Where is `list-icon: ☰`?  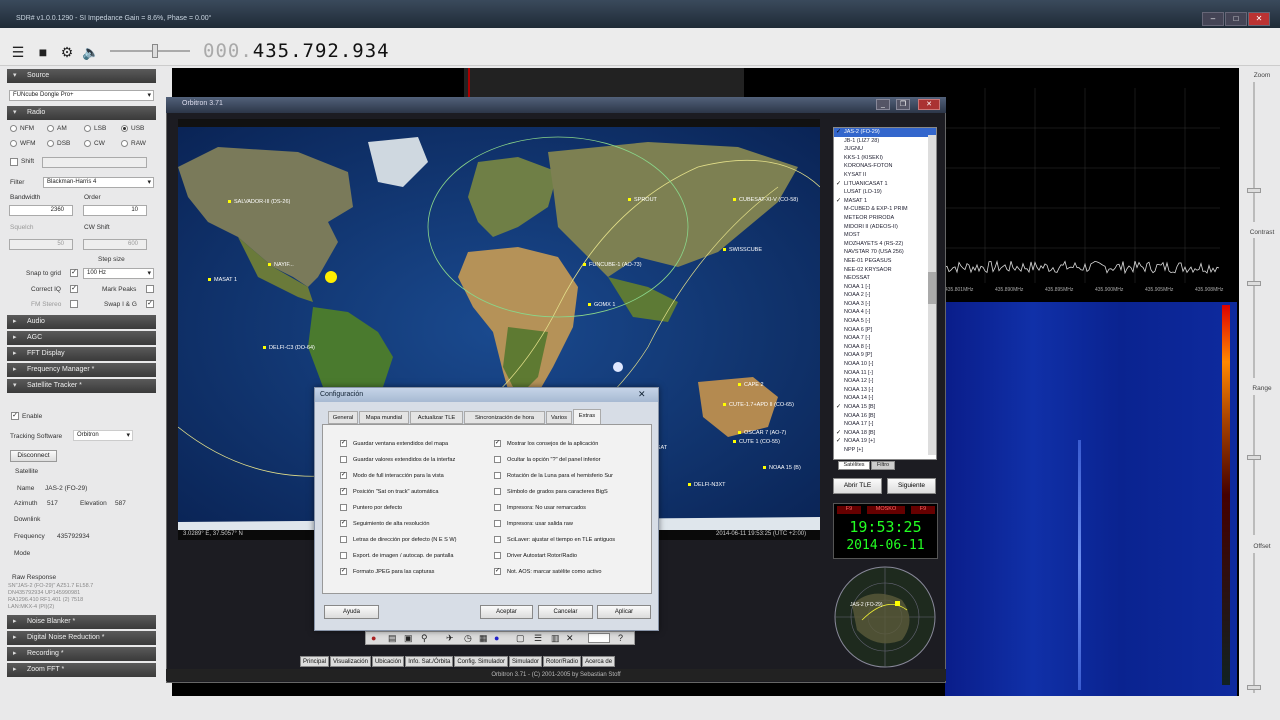
list-icon: ☰ is located at coordinates (538, 638).